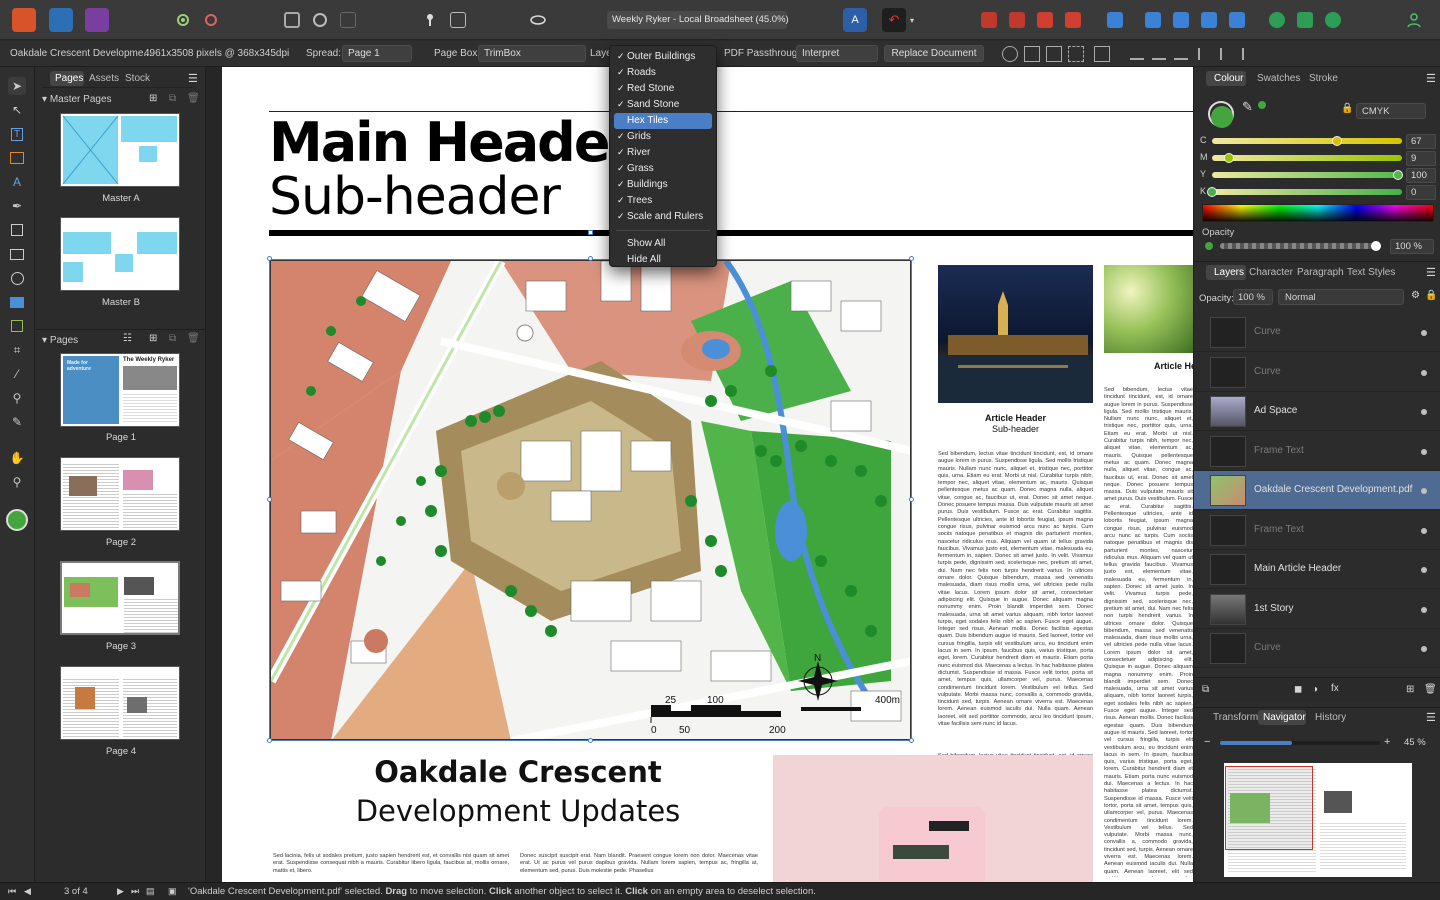 The image size is (1440, 900). What do you see at coordinates (538, 20) in the screenshot?
I see `link-icon` at bounding box center [538, 20].